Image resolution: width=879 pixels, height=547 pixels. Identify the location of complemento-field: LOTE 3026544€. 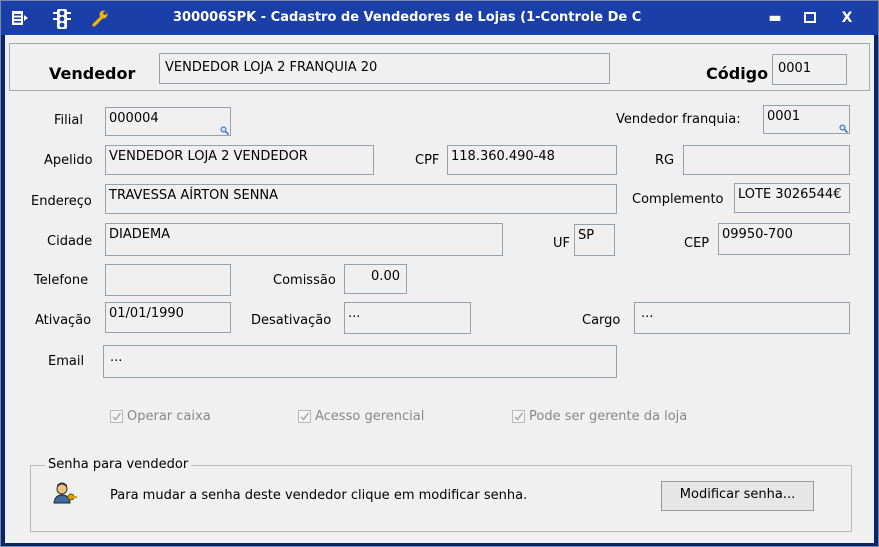
(792, 198).